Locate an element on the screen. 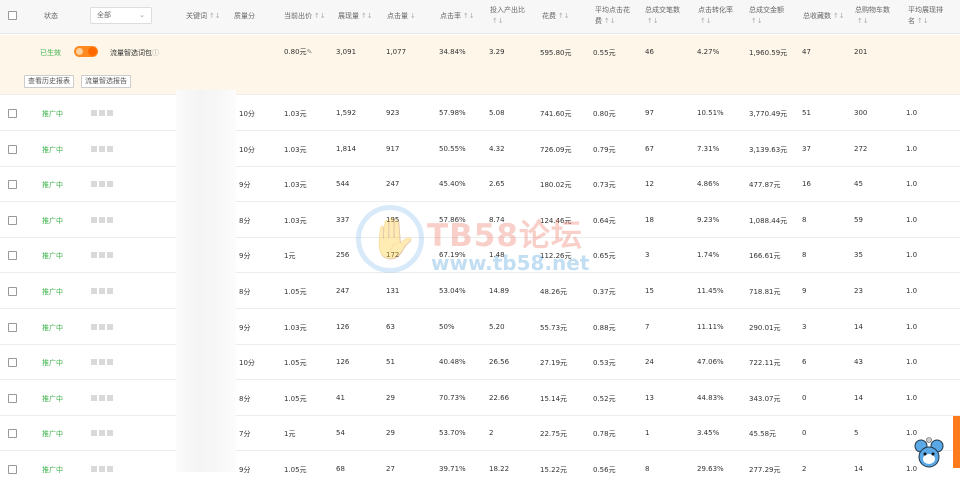 The width and height of the screenshot is (960, 486). package-toggle is located at coordinates (86, 51).